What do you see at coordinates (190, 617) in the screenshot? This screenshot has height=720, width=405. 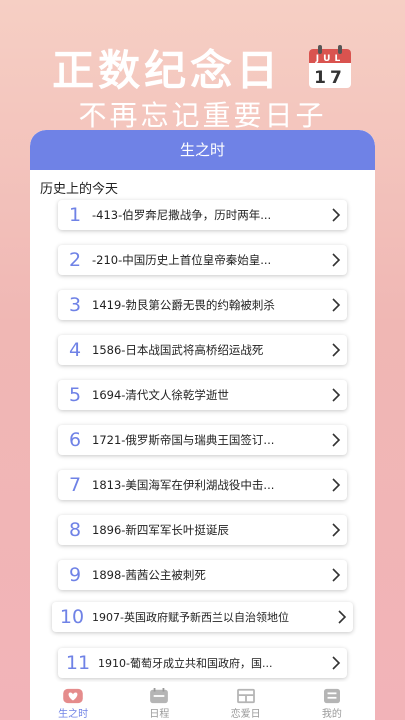 I see `item-text: 1907-英国政府赋予新西兰以自治领地位` at bounding box center [190, 617].